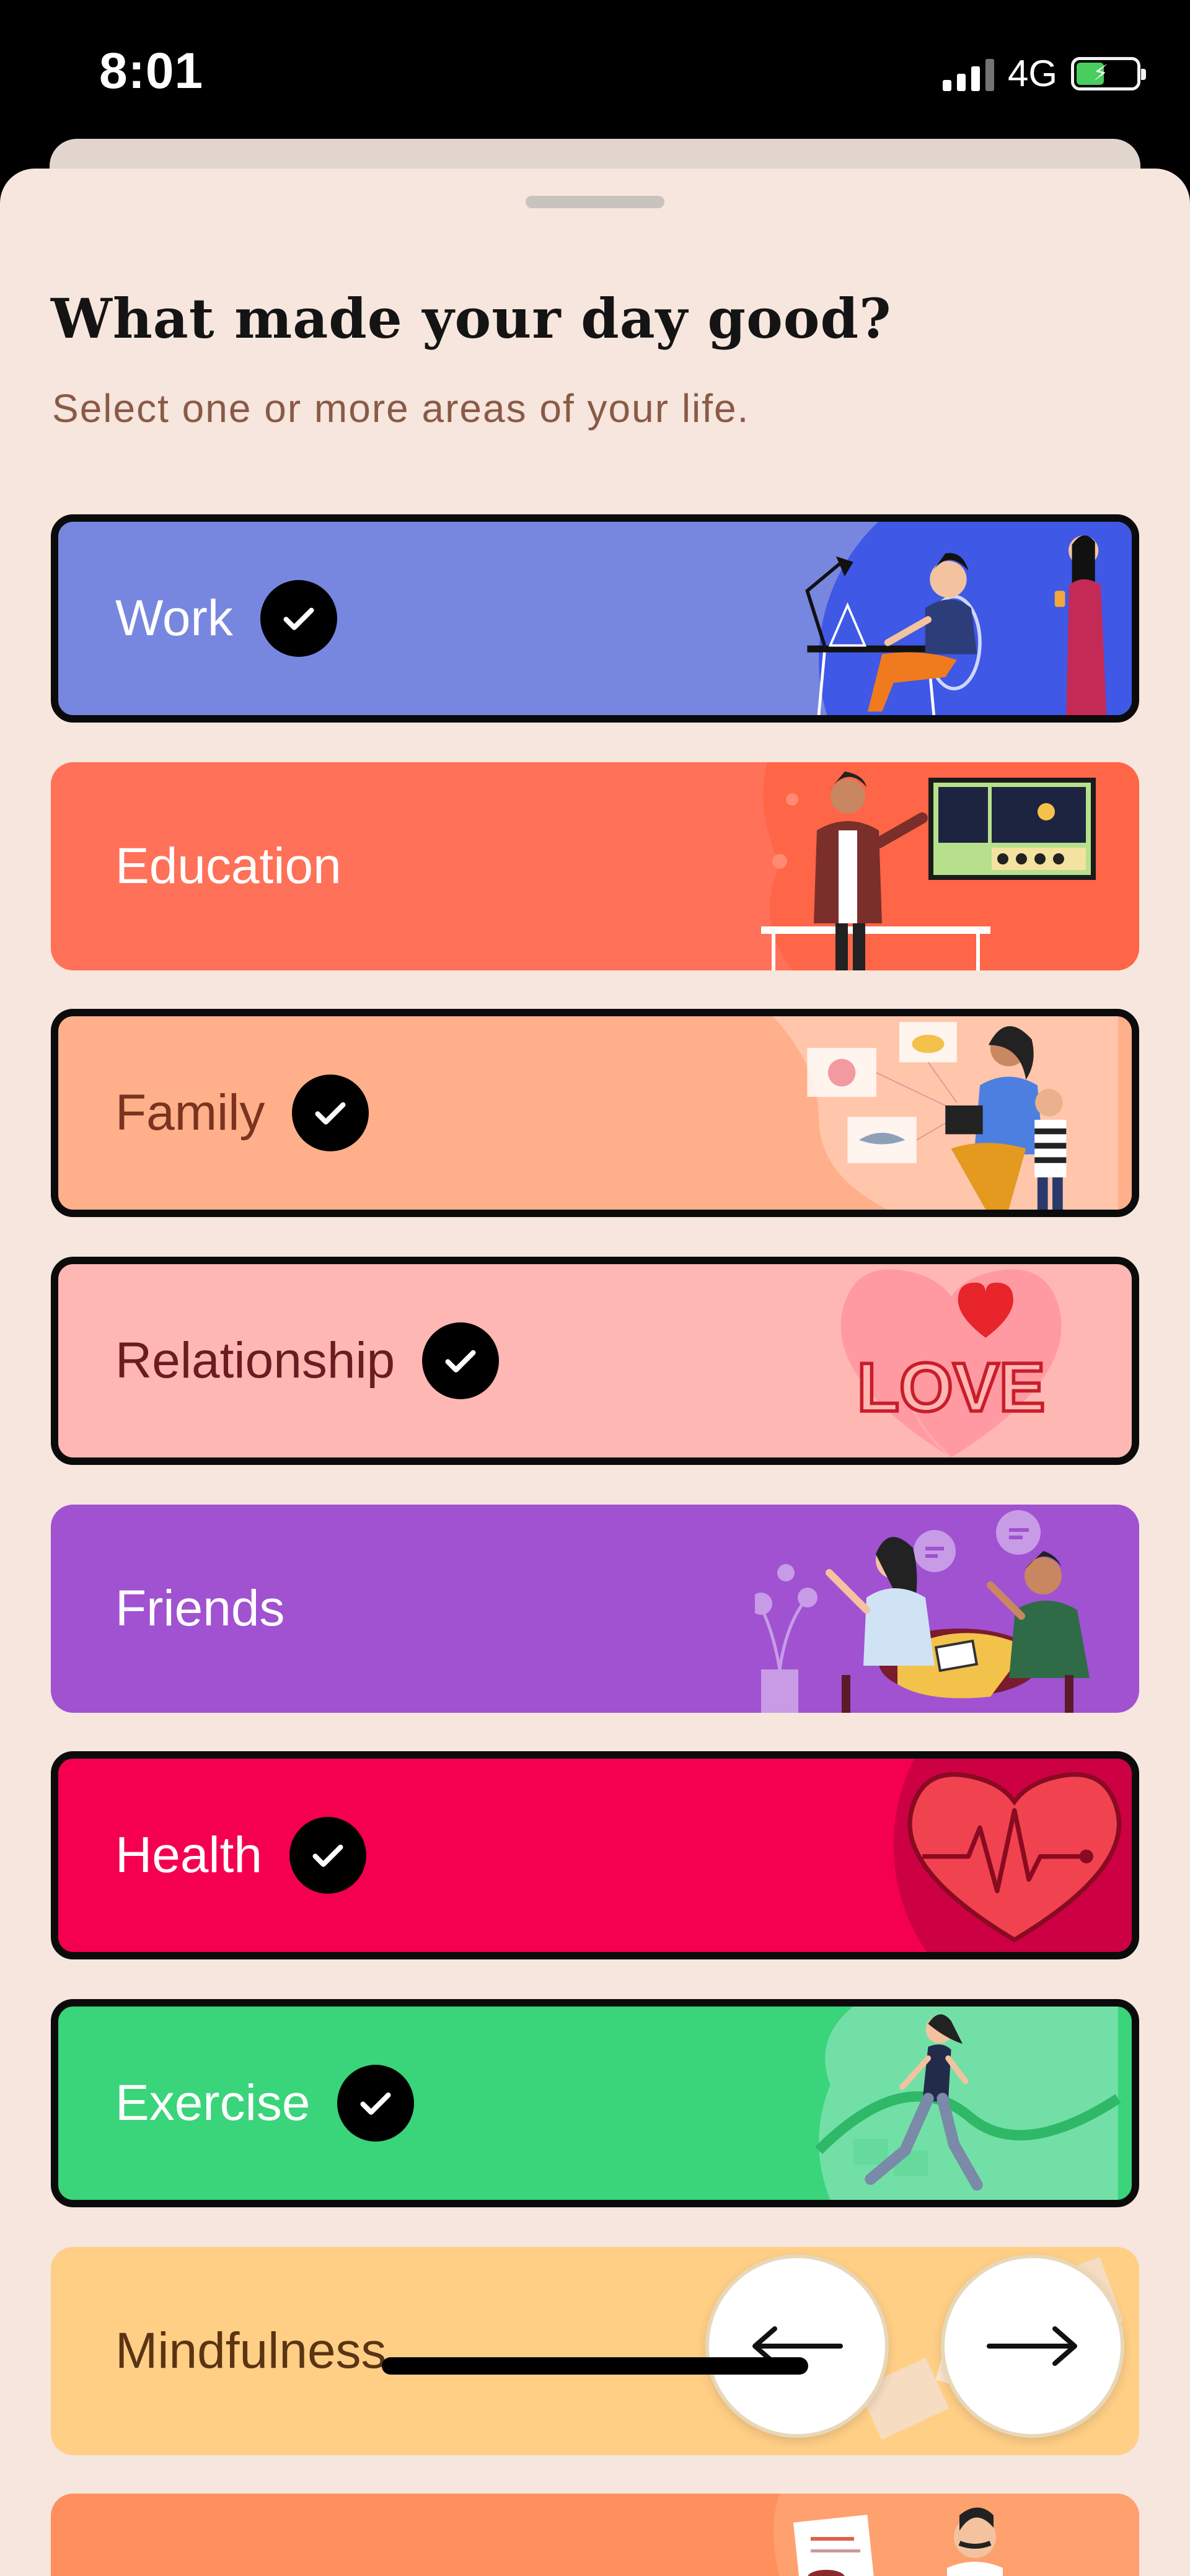 The height and width of the screenshot is (2576, 1190). I want to click on cellular-signal-icon, so click(968, 73).